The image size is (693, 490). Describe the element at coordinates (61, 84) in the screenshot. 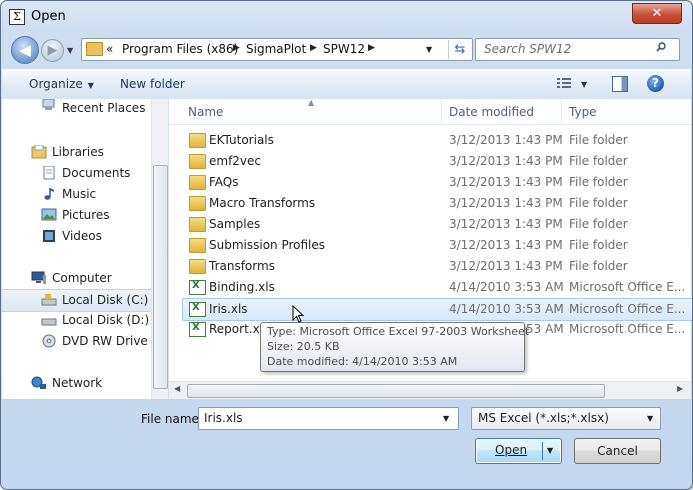

I see `organize-menu: Organize ▼` at that location.